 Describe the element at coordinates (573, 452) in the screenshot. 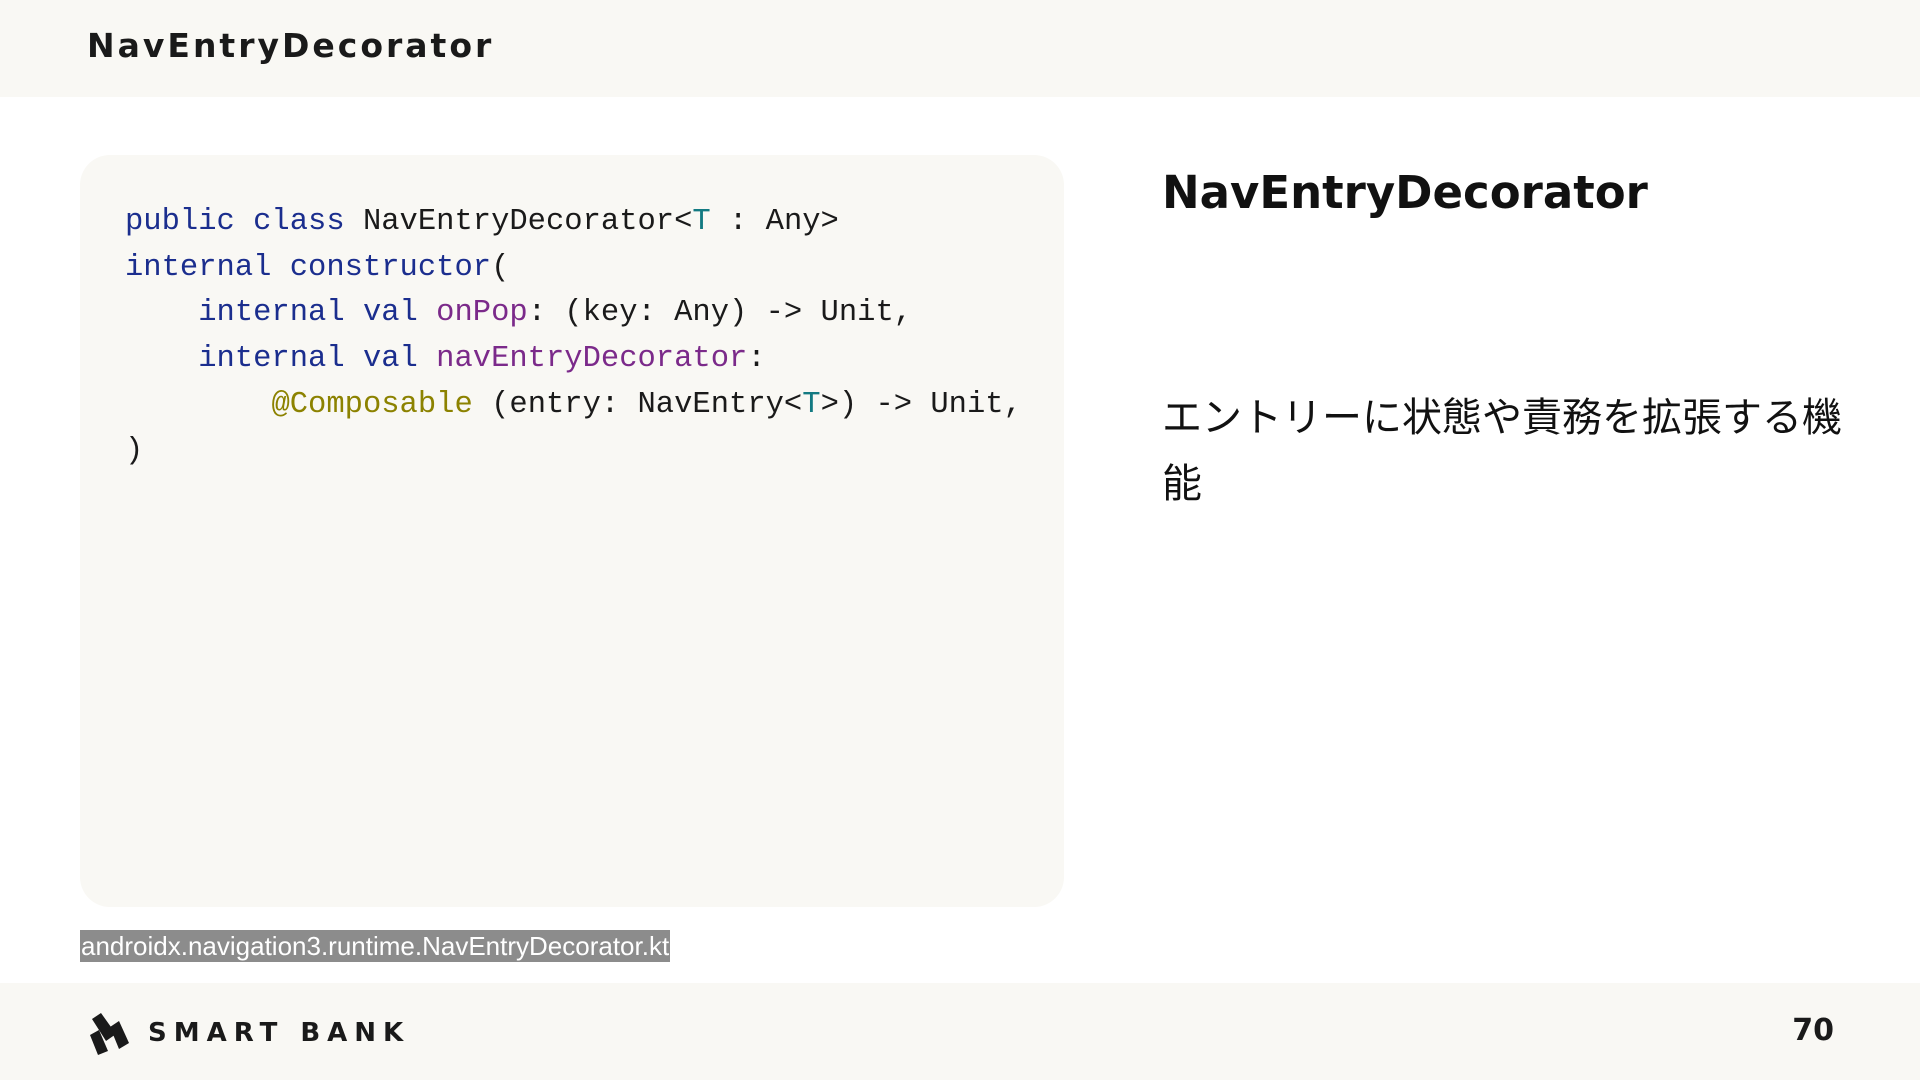

I see `code-line: )` at that location.